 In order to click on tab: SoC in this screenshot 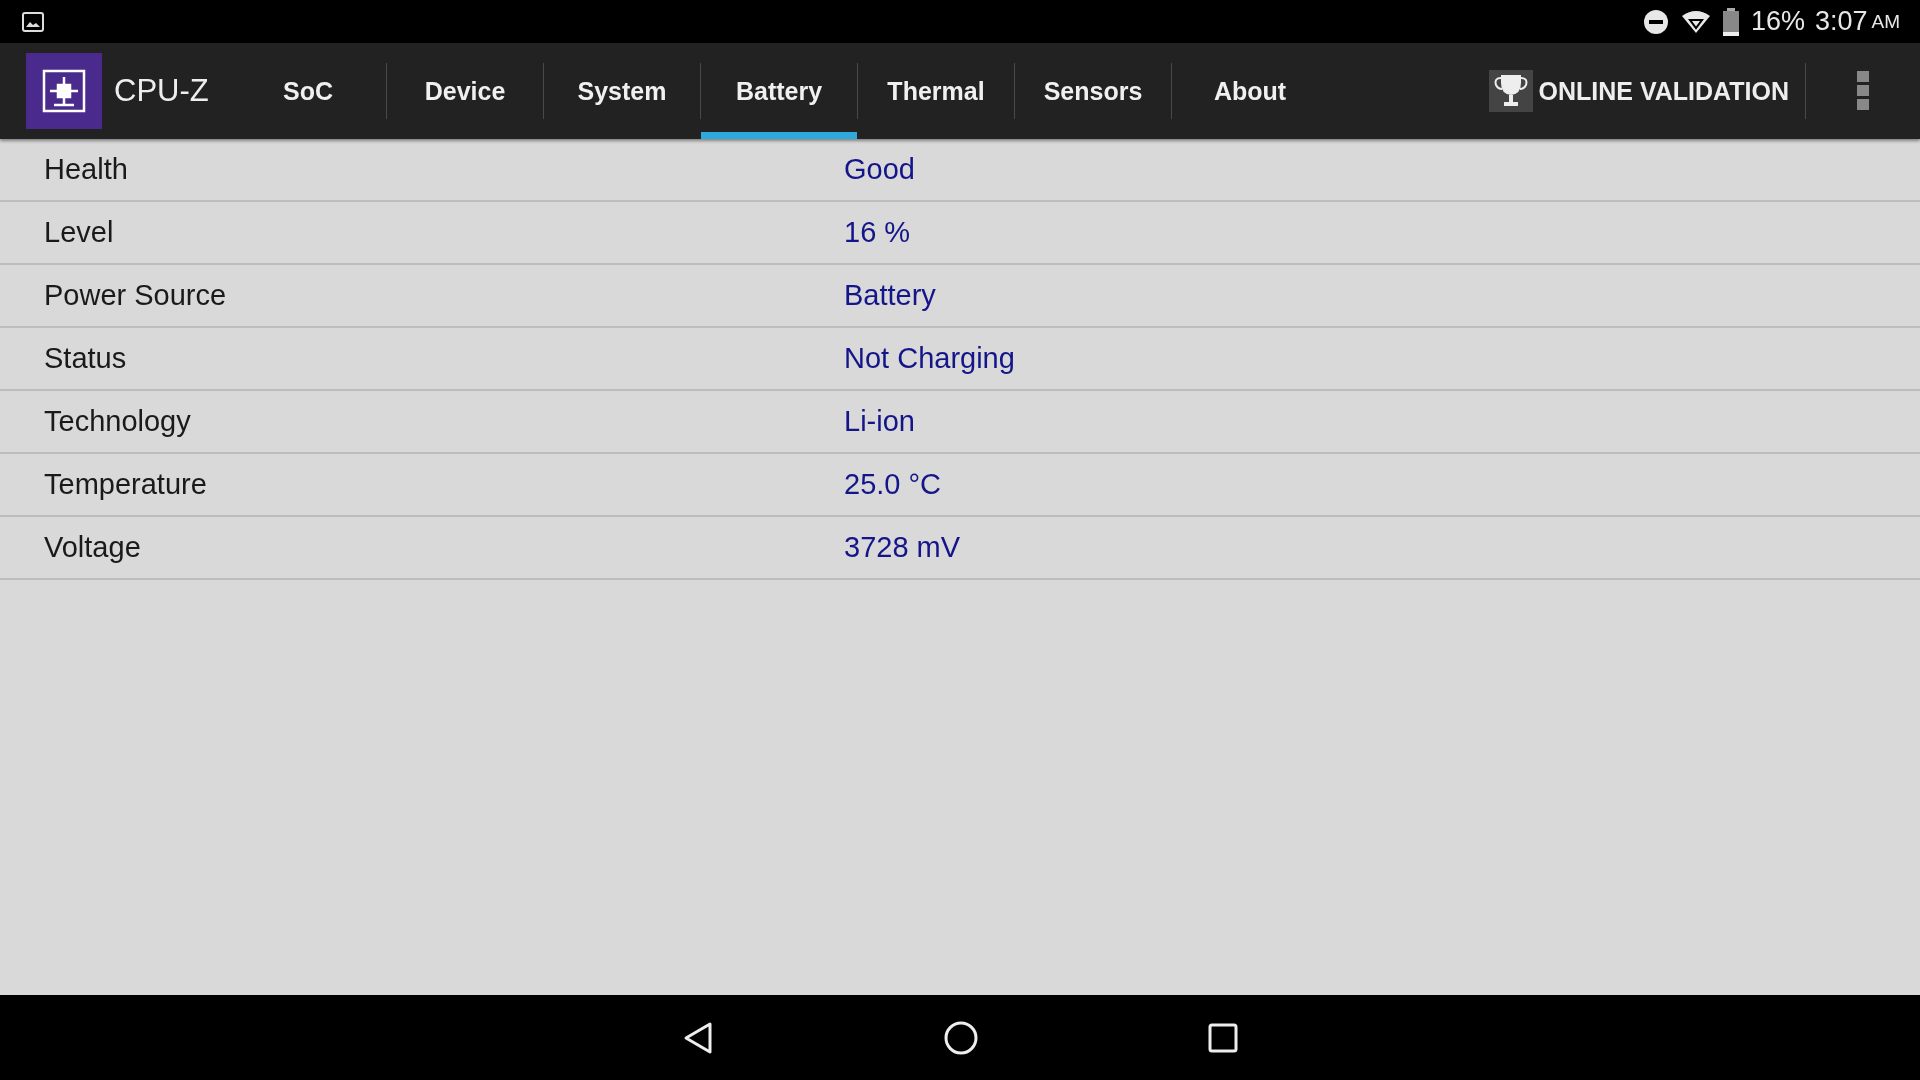, I will do `click(308, 91)`.